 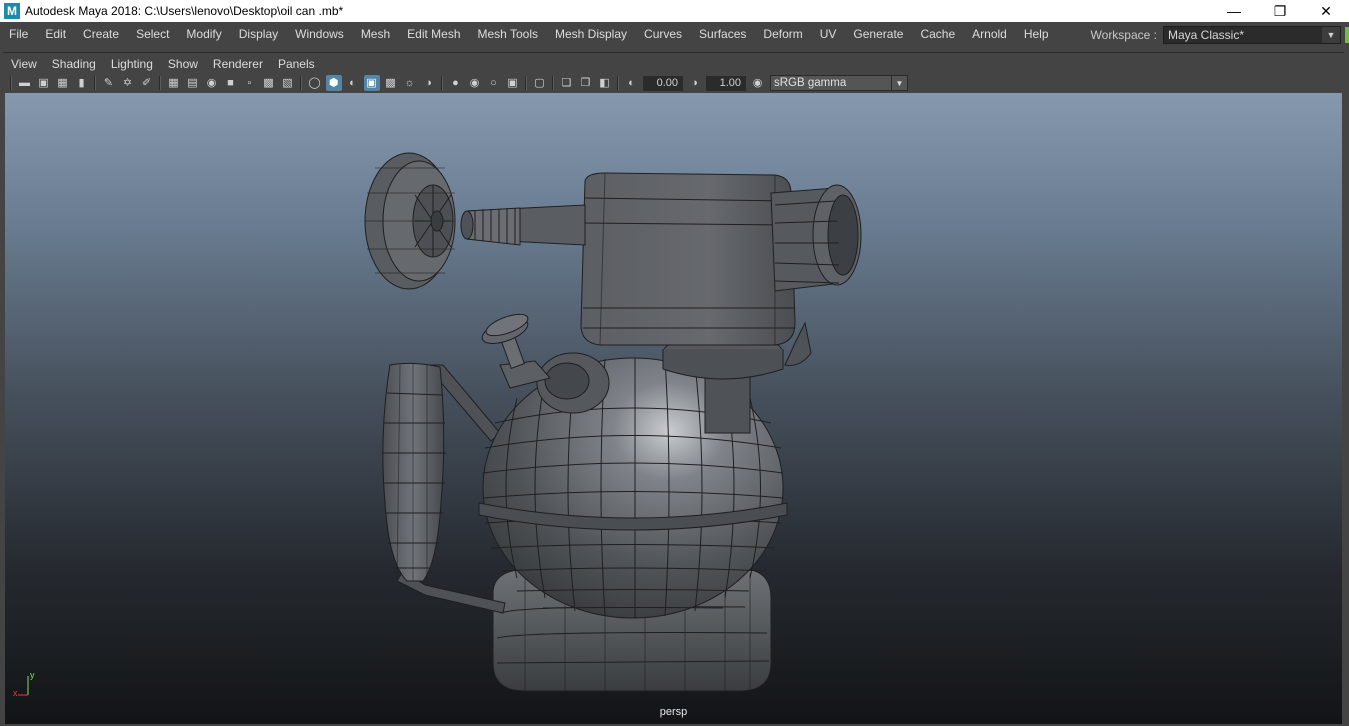 What do you see at coordinates (662, 34) in the screenshot?
I see `menu-curves: Curves` at bounding box center [662, 34].